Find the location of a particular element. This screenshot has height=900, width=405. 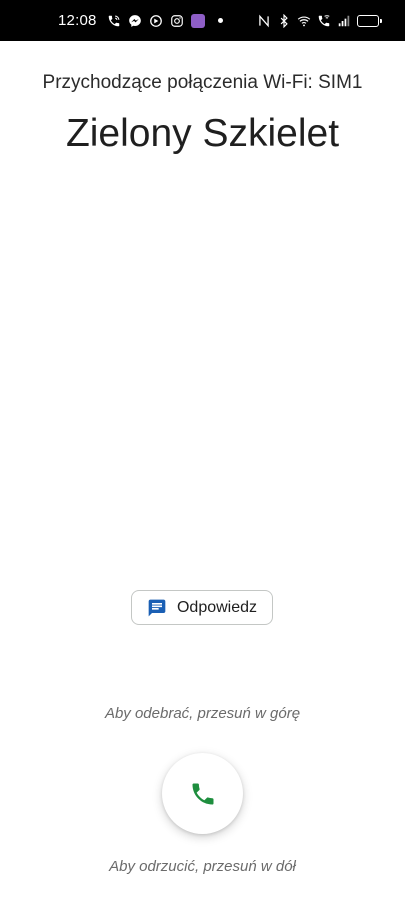

status-right is located at coordinates (319, 20).